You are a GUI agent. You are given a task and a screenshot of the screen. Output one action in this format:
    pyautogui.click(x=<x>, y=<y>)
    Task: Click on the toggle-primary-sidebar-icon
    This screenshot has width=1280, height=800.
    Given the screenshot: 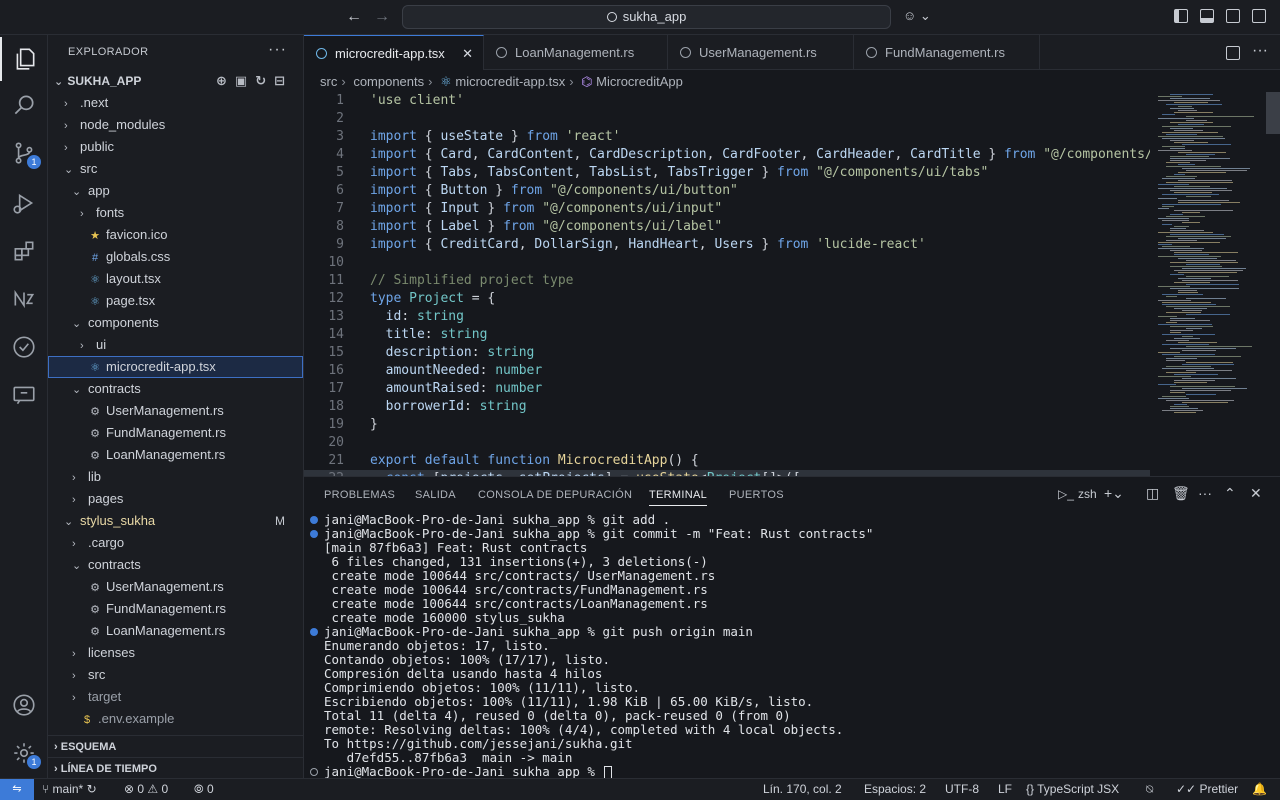 What is the action you would take?
    pyautogui.click(x=1181, y=16)
    